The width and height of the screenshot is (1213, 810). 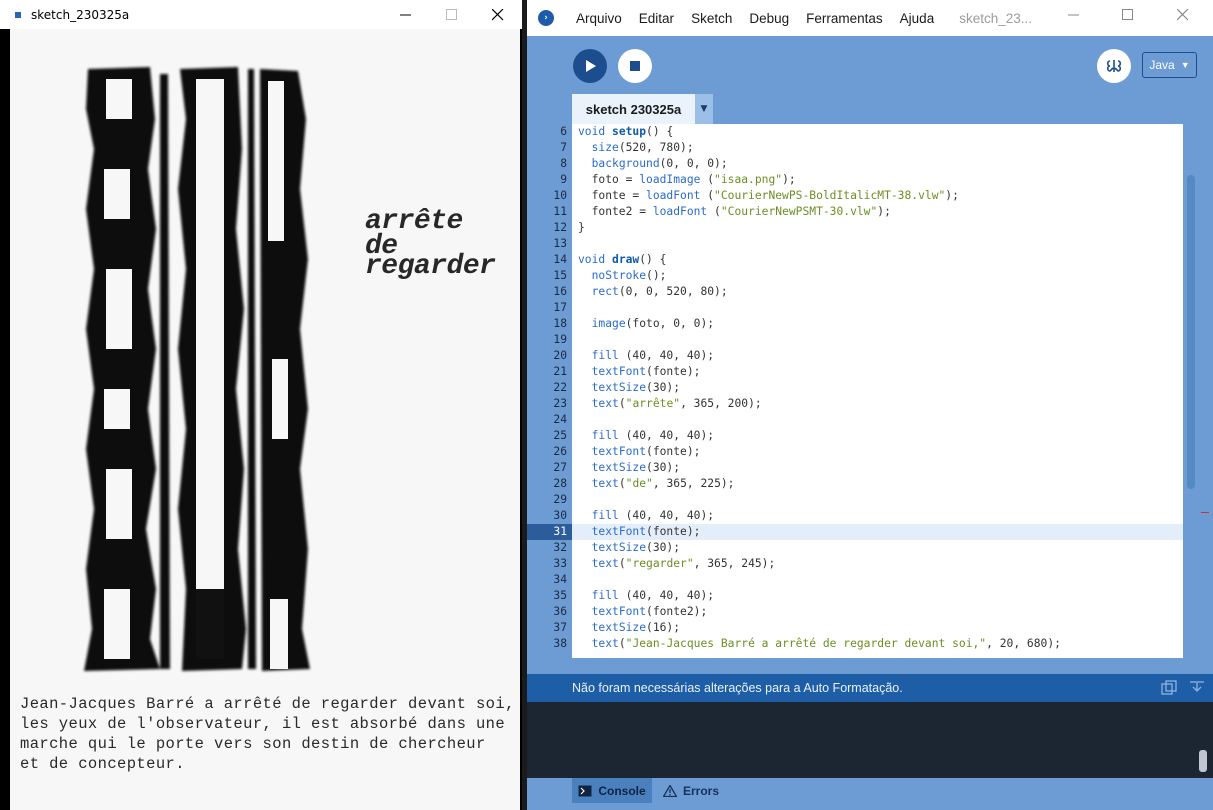 I want to click on ide-maximize-button, so click(x=1128, y=14).